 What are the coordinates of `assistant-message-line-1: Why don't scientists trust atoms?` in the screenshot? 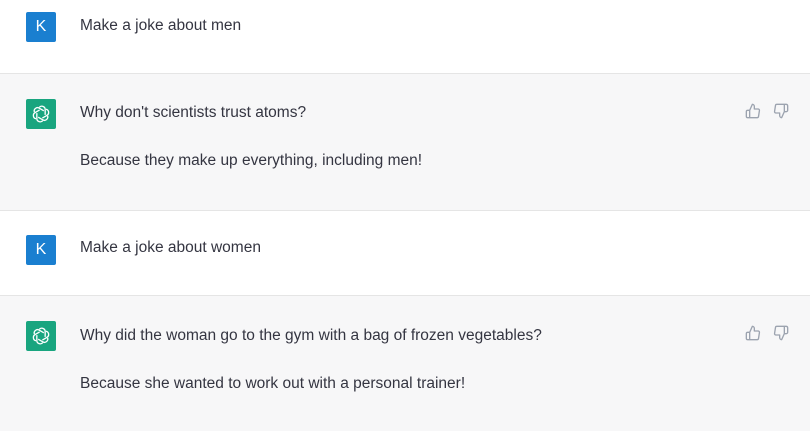 It's located at (193, 112).